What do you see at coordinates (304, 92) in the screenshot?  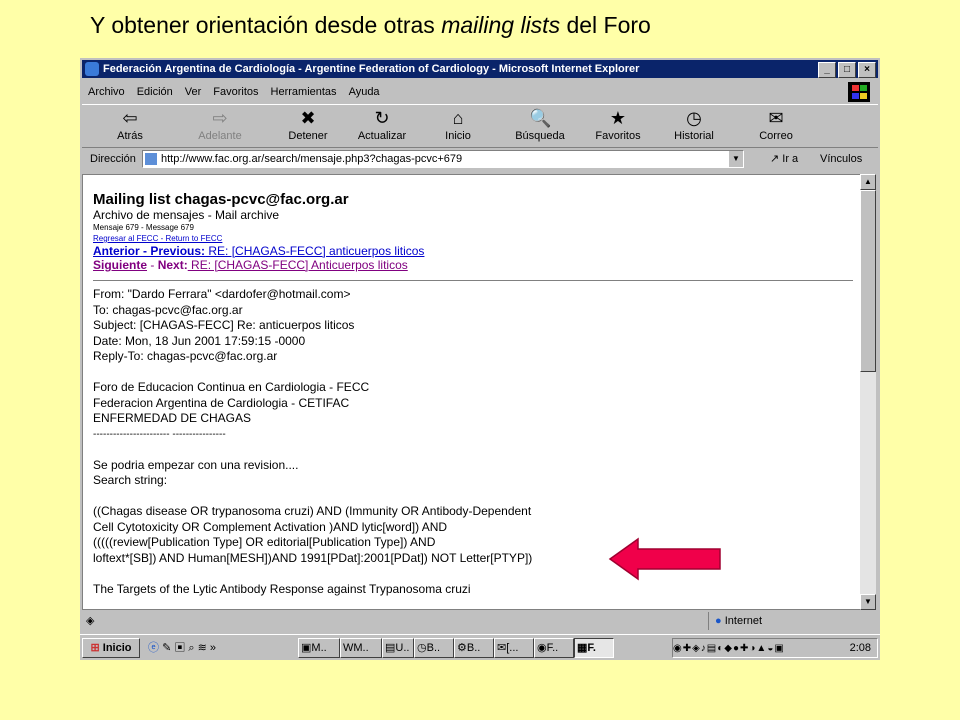 I see `menu-herramientas: Herramientas` at bounding box center [304, 92].